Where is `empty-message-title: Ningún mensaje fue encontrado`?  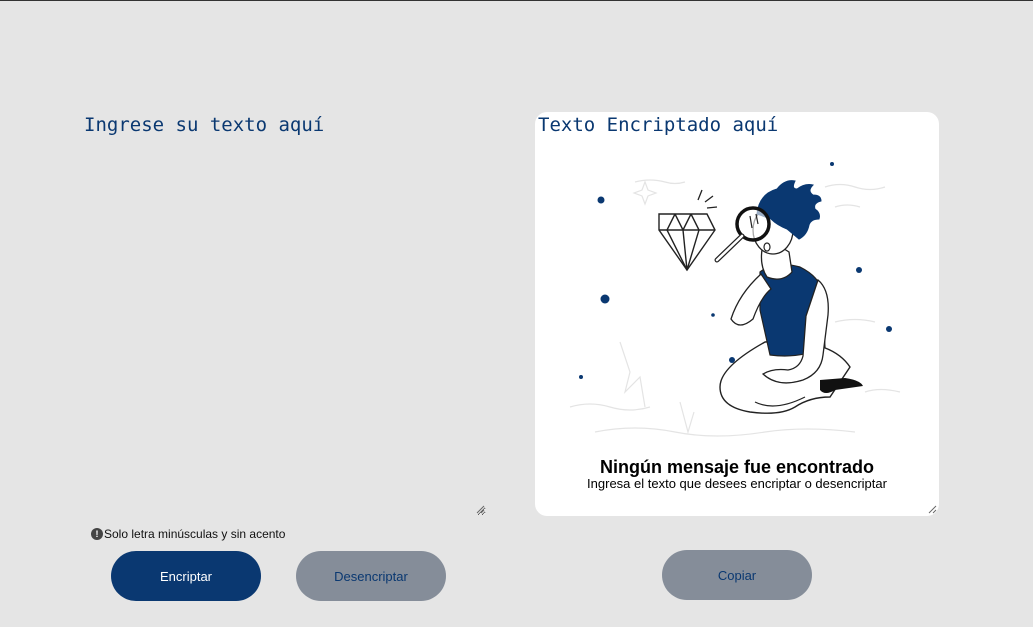
empty-message-title: Ningún mensaje fue encontrado is located at coordinates (737, 467).